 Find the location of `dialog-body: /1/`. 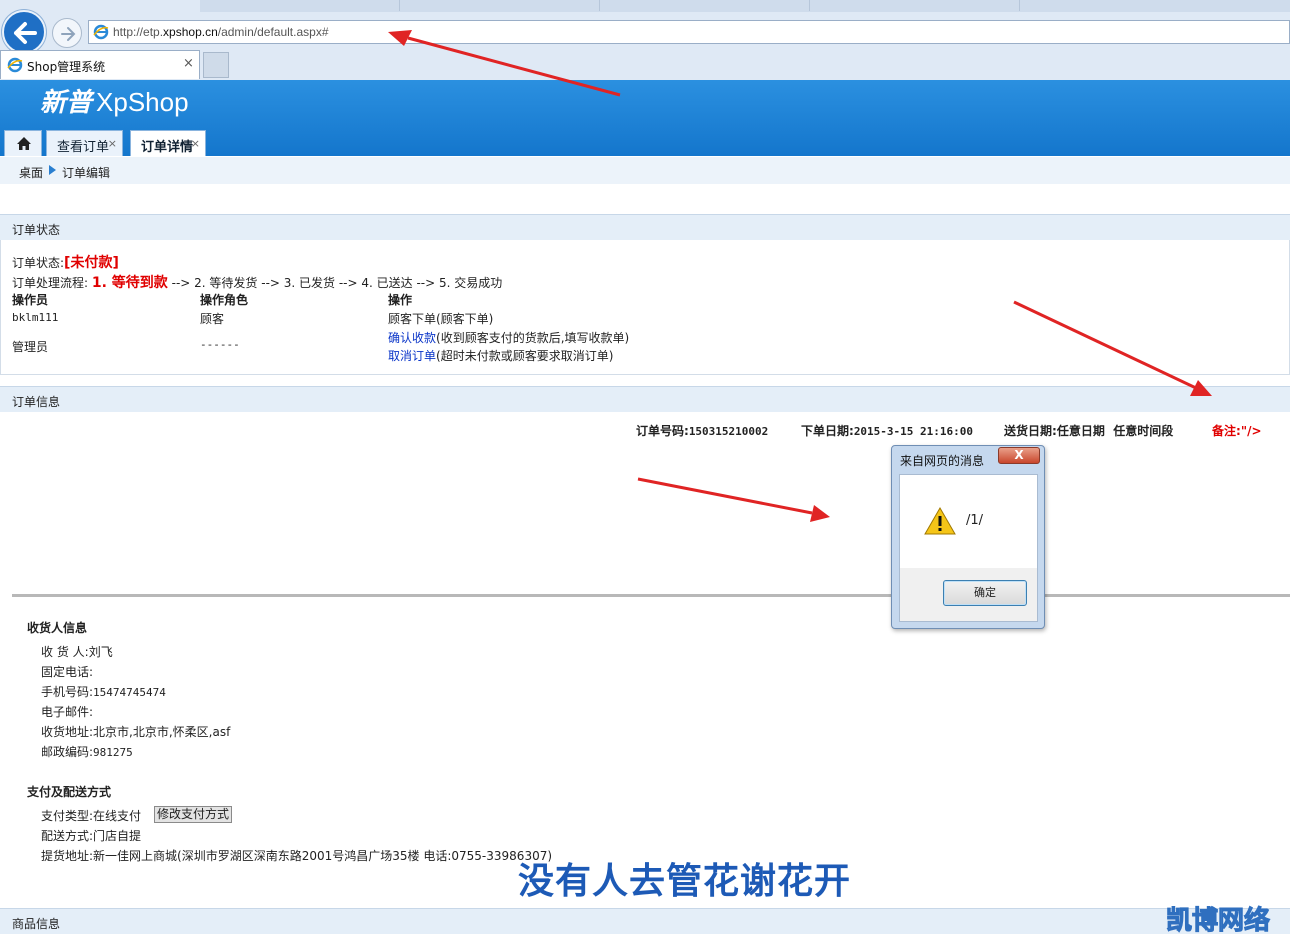

dialog-body: /1/ is located at coordinates (968, 521).